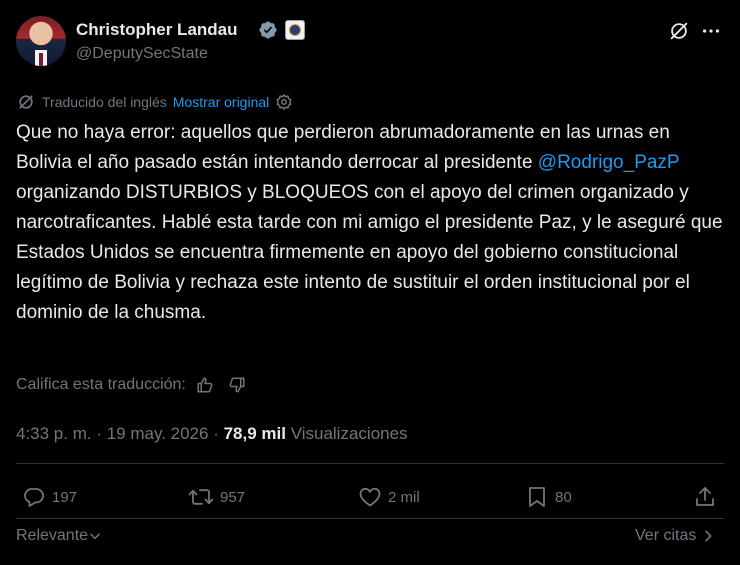  Describe the element at coordinates (346, 433) in the screenshot. I see `views-label: Visualizaciones` at that location.